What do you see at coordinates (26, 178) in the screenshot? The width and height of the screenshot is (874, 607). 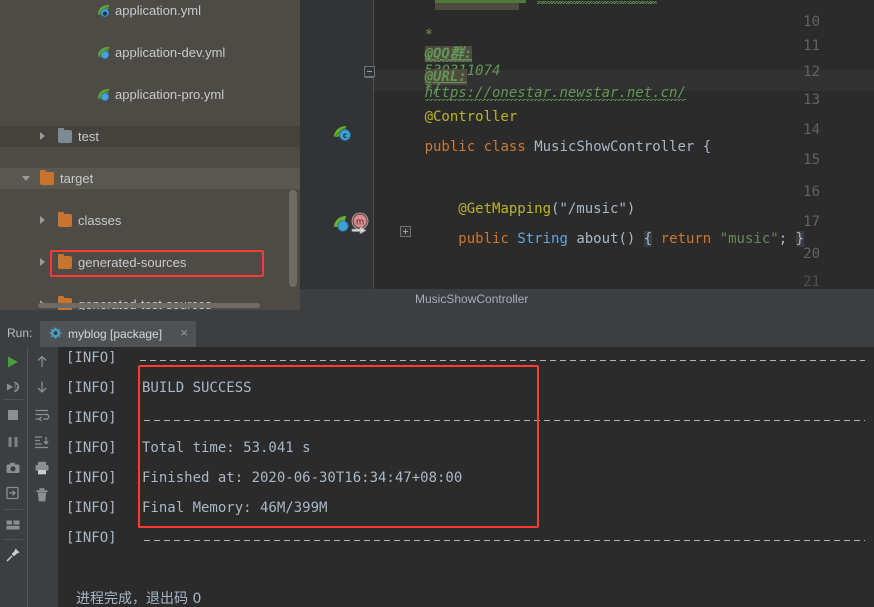 I see `chevron-down-icon` at bounding box center [26, 178].